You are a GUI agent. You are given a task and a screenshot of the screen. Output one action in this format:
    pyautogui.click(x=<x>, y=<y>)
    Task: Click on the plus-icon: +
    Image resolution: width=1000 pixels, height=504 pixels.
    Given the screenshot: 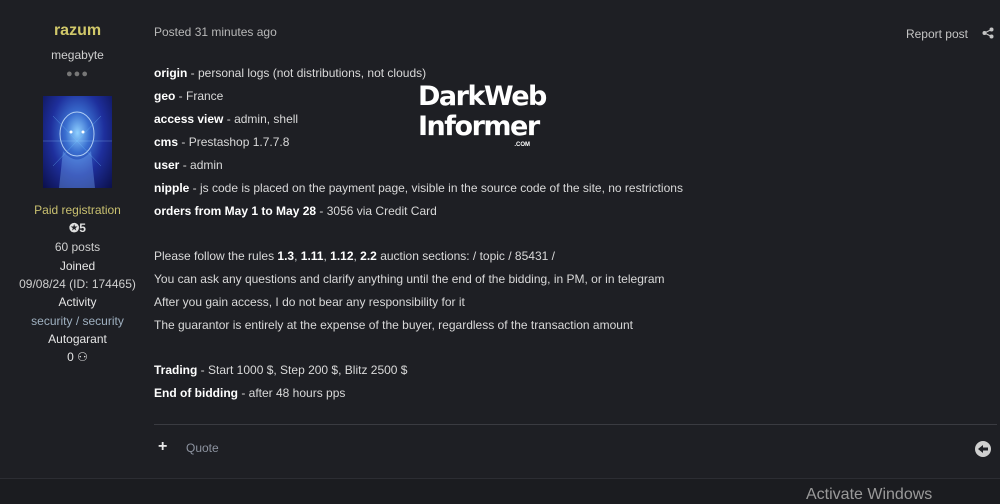 What is the action you would take?
    pyautogui.click(x=162, y=447)
    